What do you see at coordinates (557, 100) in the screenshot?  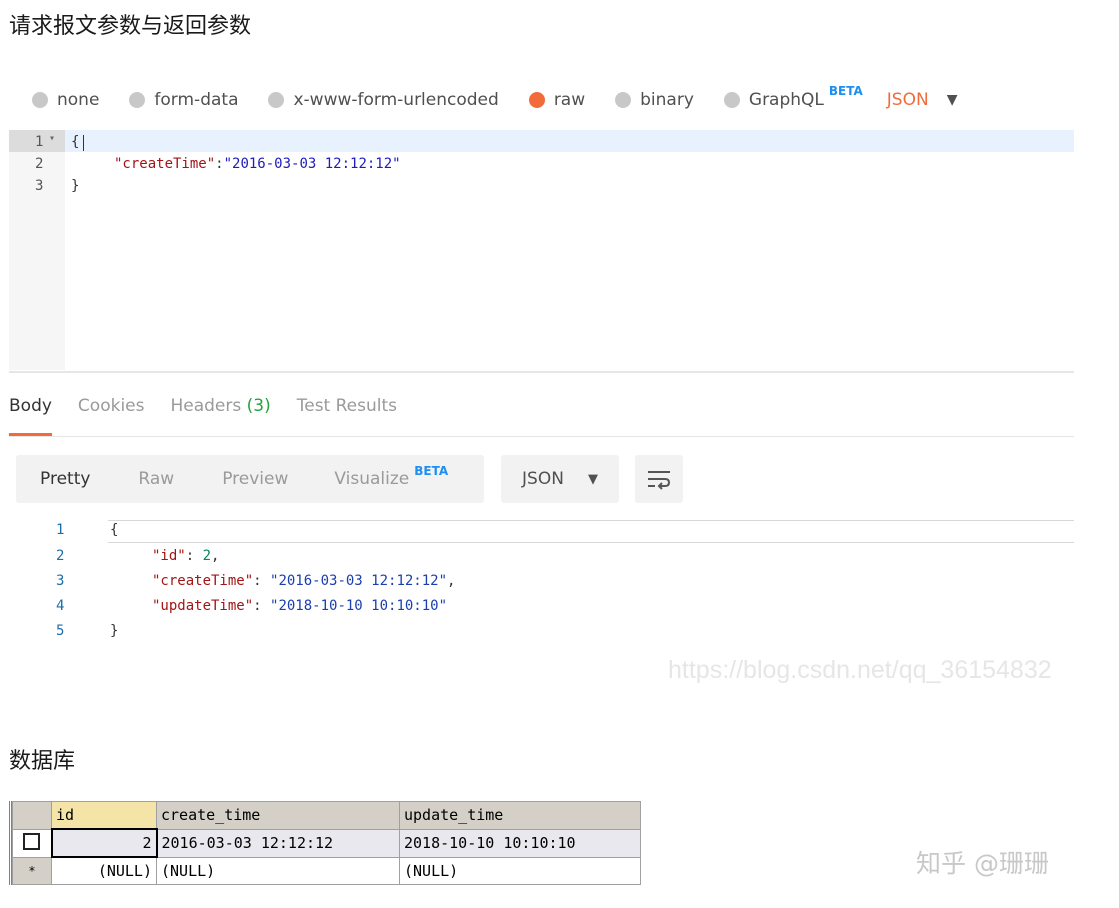 I see `radio-raw: raw` at bounding box center [557, 100].